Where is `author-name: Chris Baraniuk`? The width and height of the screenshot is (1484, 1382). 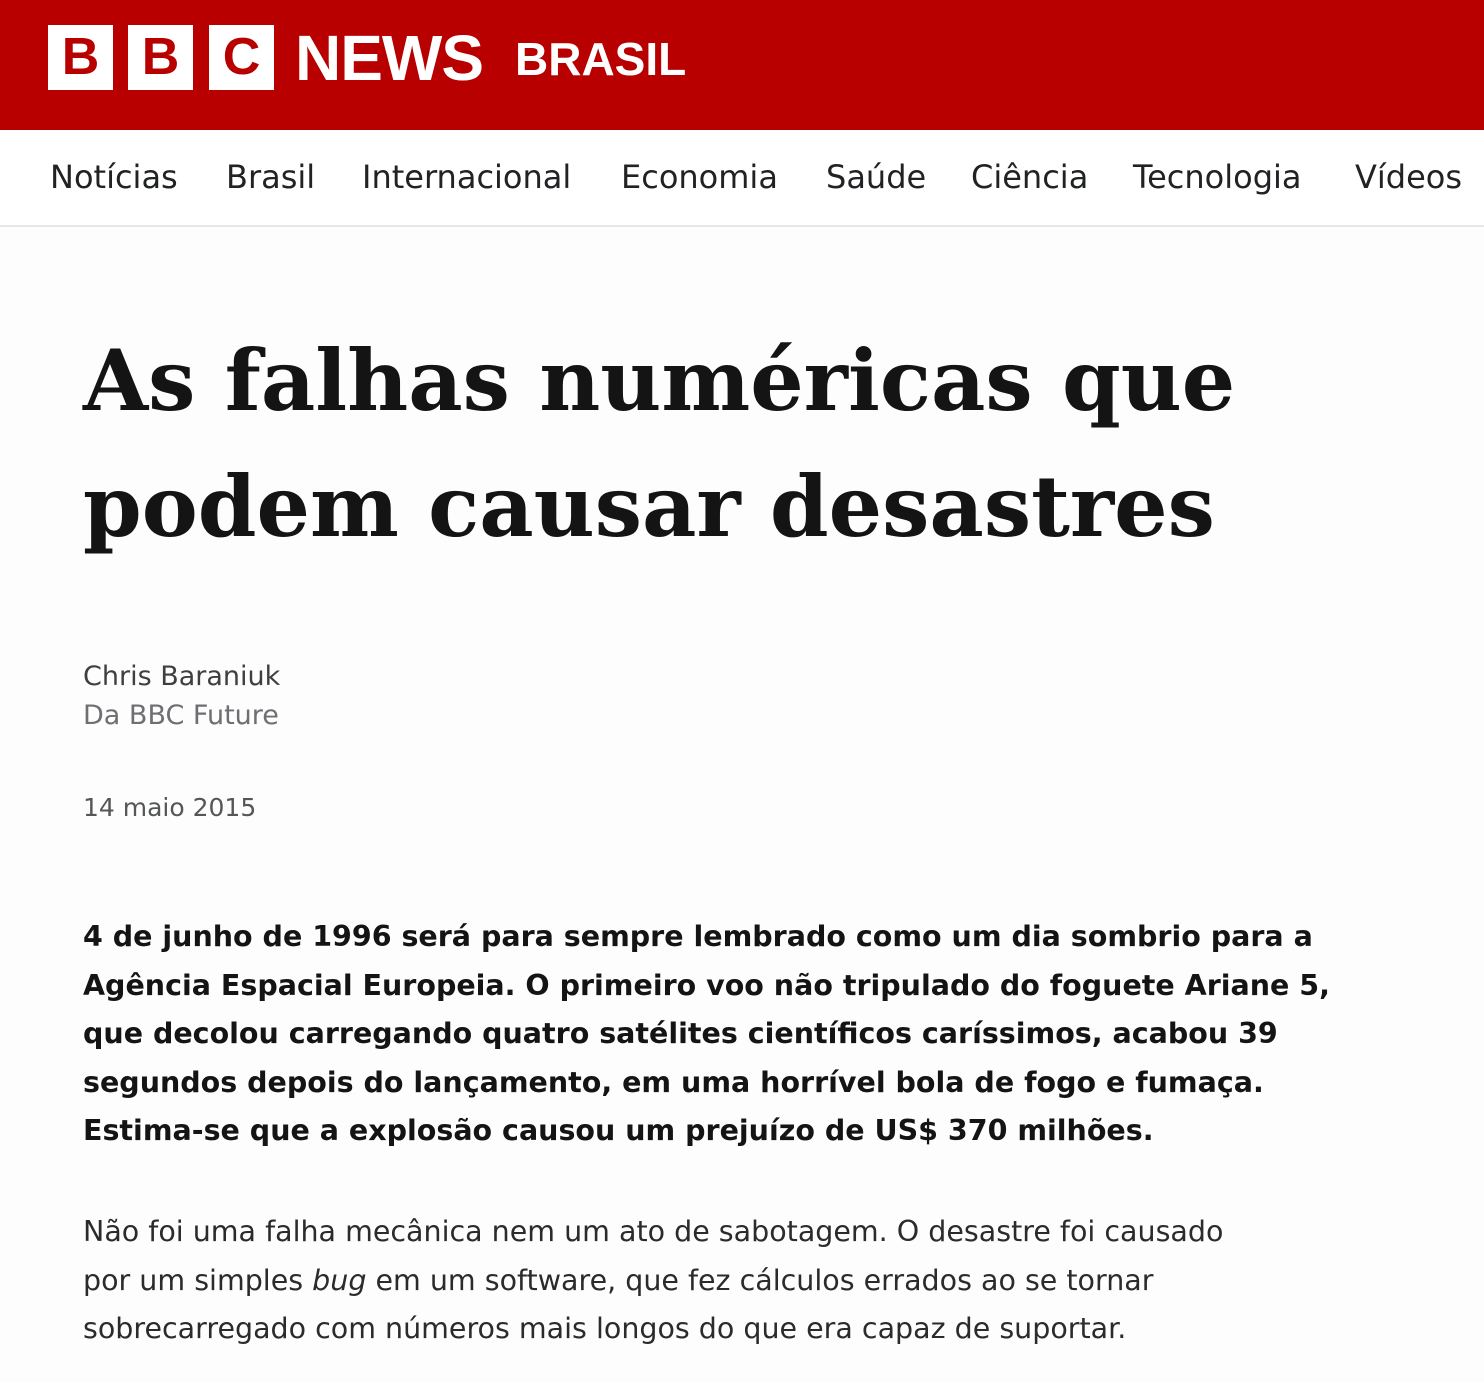 author-name: Chris Baraniuk is located at coordinates (182, 676).